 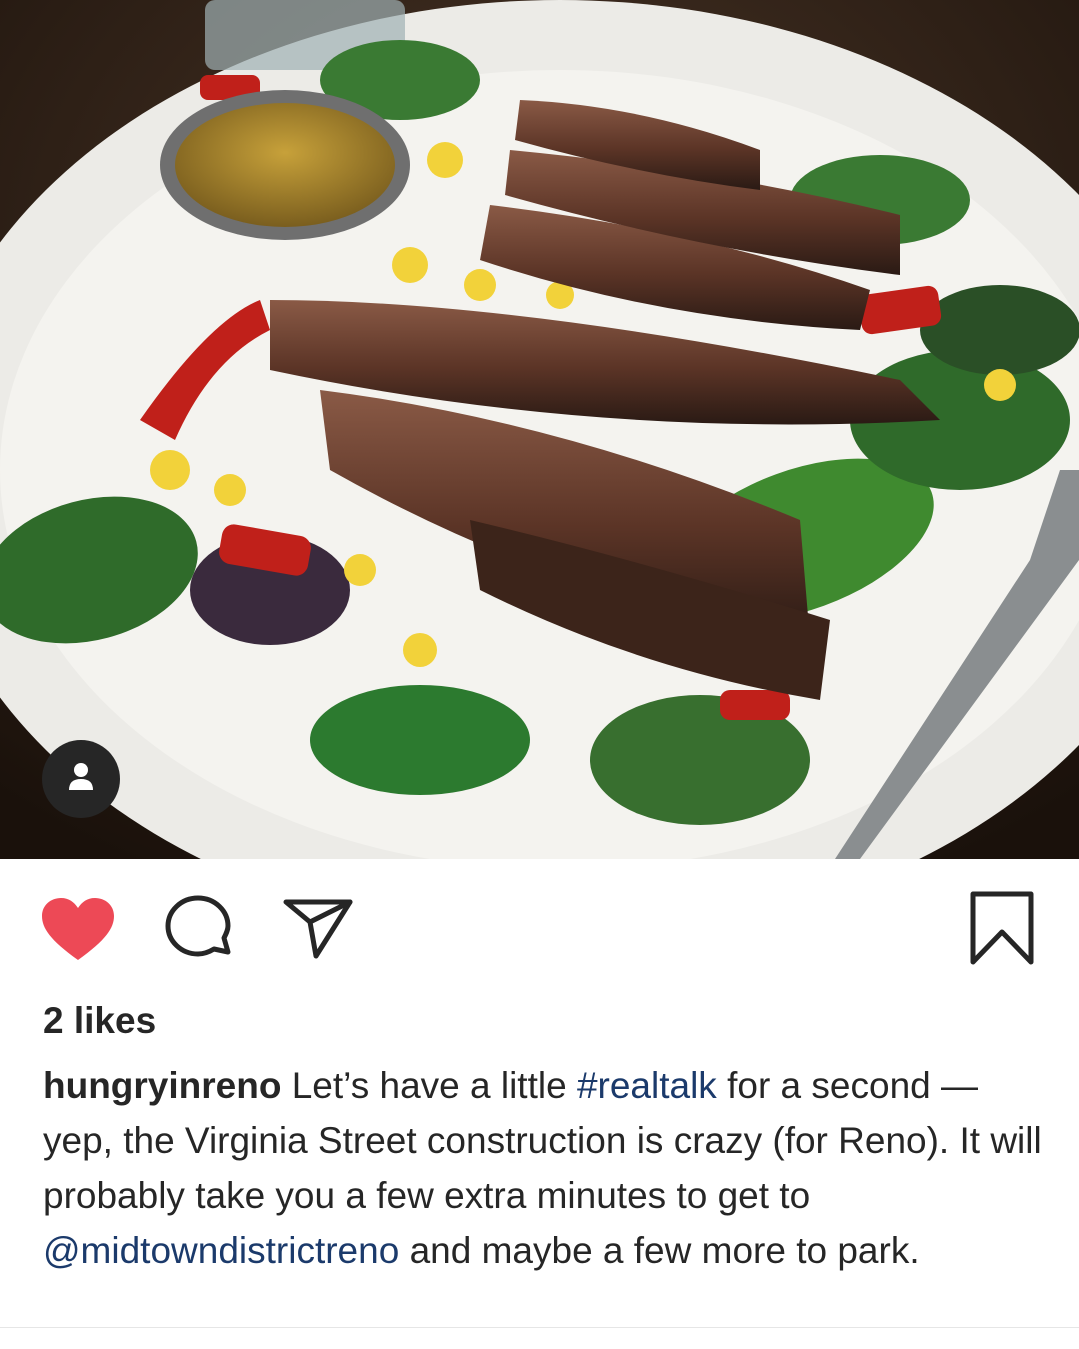 What do you see at coordinates (539, 1327) in the screenshot?
I see `divider` at bounding box center [539, 1327].